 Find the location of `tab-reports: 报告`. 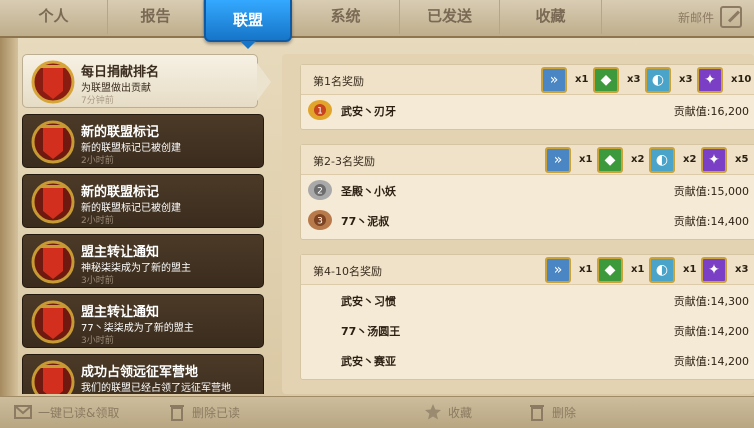

tab-reports: 报告 is located at coordinates (156, 17).